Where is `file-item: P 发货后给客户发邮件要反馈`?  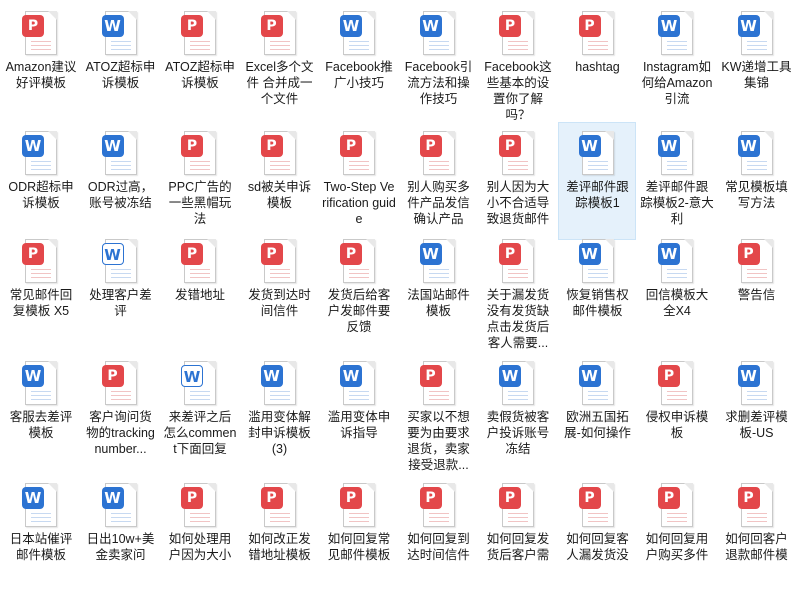
file-item: P 发货后给客户发邮件要反馈 is located at coordinates (358, 289).